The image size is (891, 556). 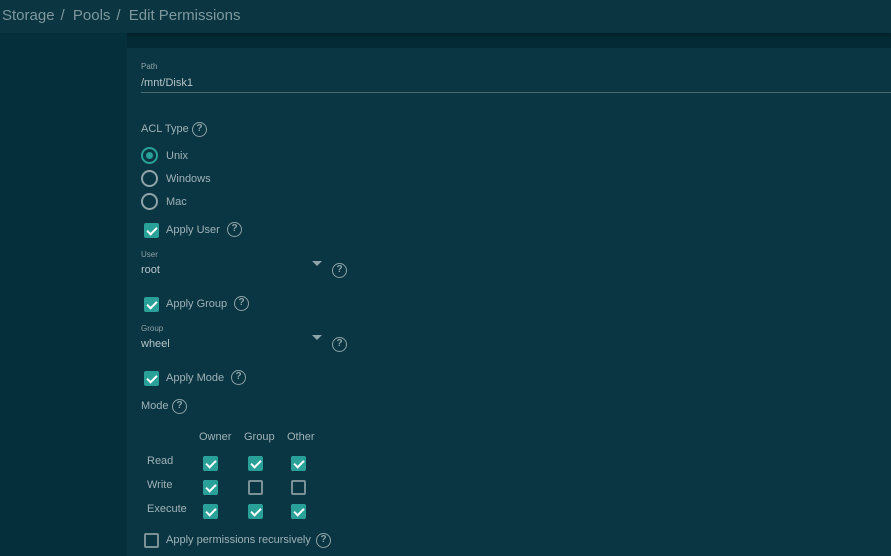 What do you see at coordinates (298, 511) in the screenshot?
I see `mode-execute-other-checkbox` at bounding box center [298, 511].